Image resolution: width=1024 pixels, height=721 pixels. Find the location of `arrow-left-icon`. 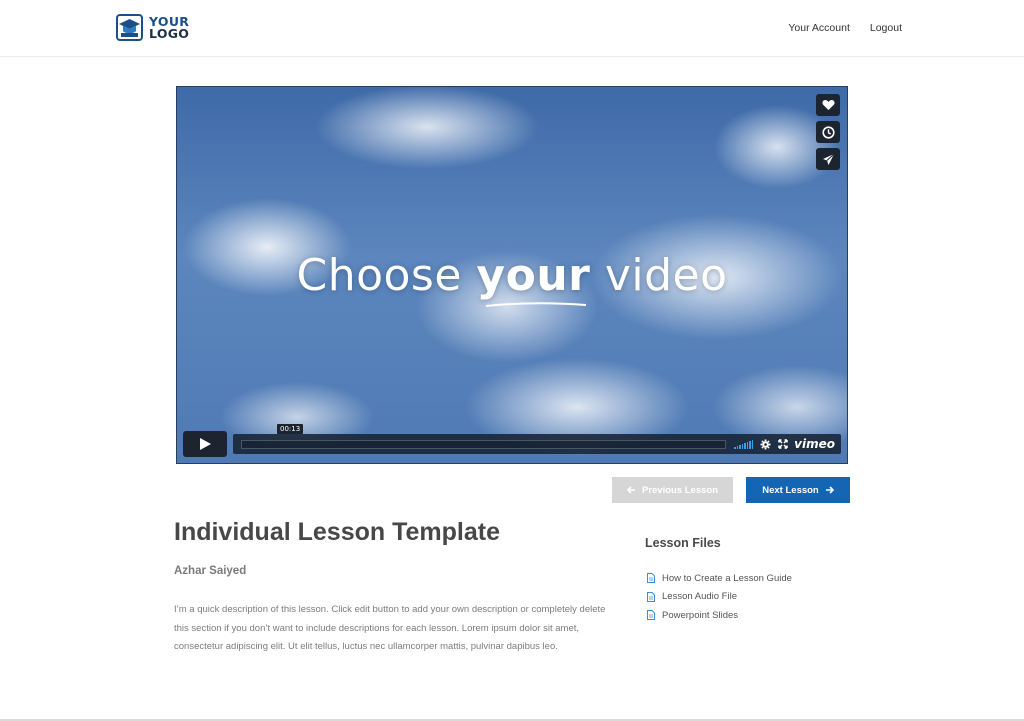

arrow-left-icon is located at coordinates (630, 490).